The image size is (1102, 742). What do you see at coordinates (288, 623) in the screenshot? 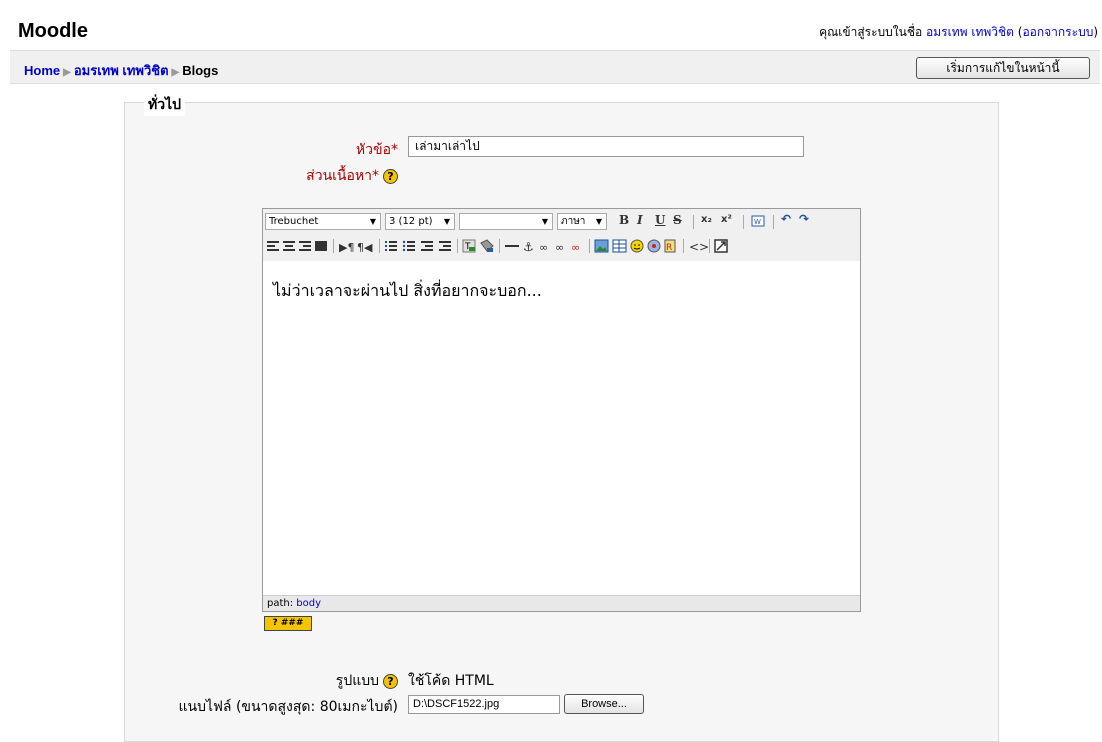
I see `keyboard-help-icon: ? ###` at bounding box center [288, 623].